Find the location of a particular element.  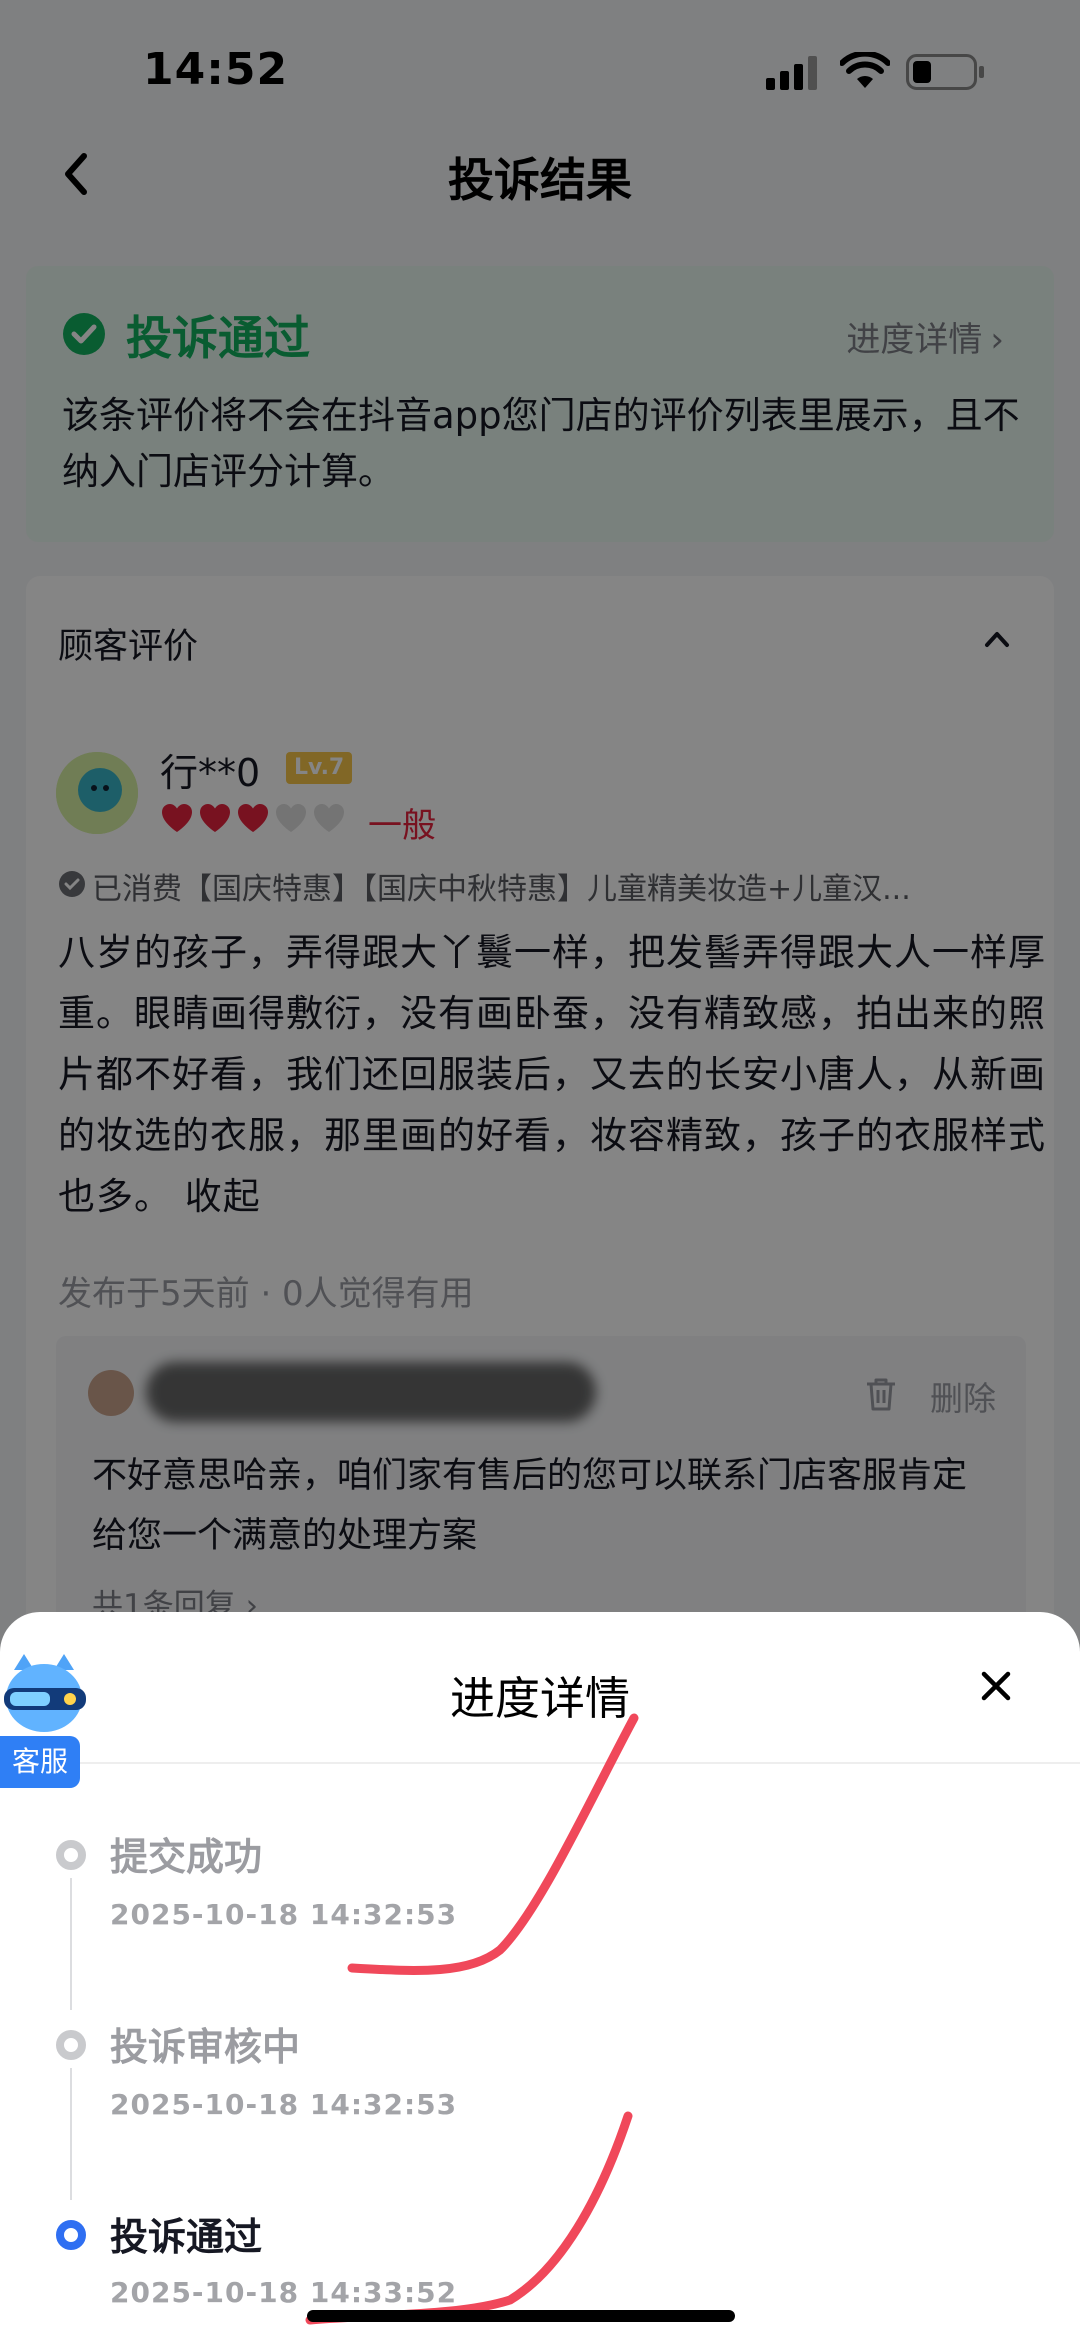

step-label: 提交成功 is located at coordinates (186, 1857).